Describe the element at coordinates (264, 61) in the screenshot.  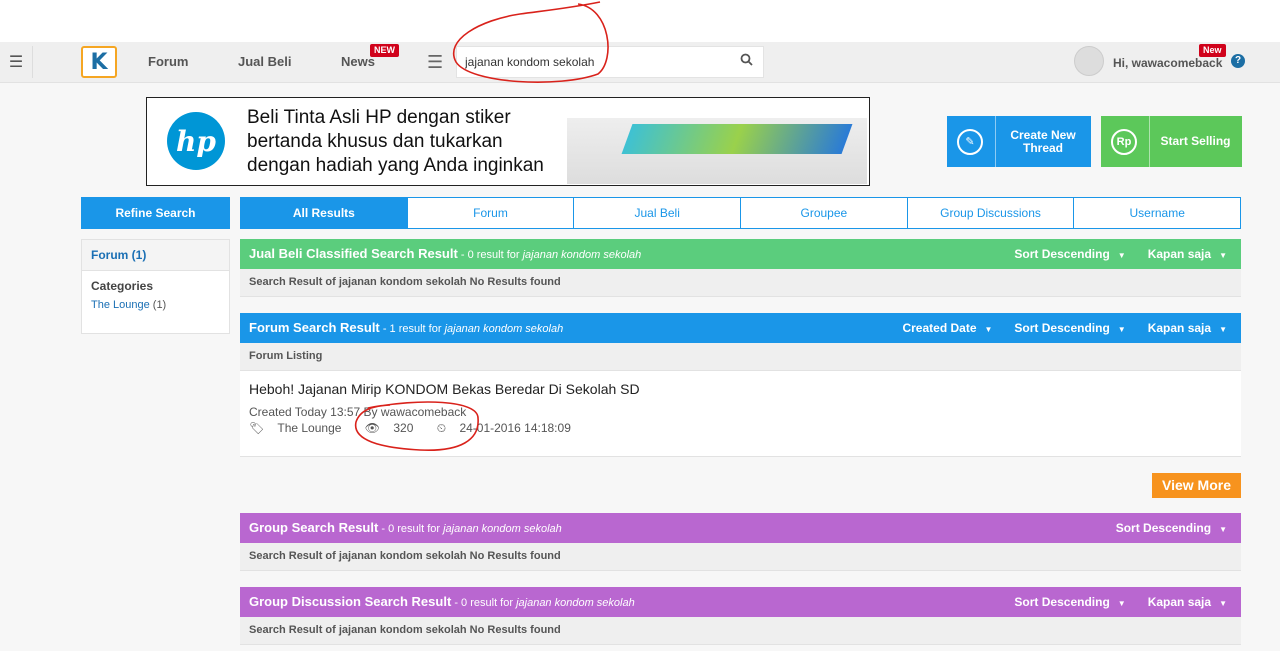
I see `nav-jual-beli: Jual Beli` at that location.